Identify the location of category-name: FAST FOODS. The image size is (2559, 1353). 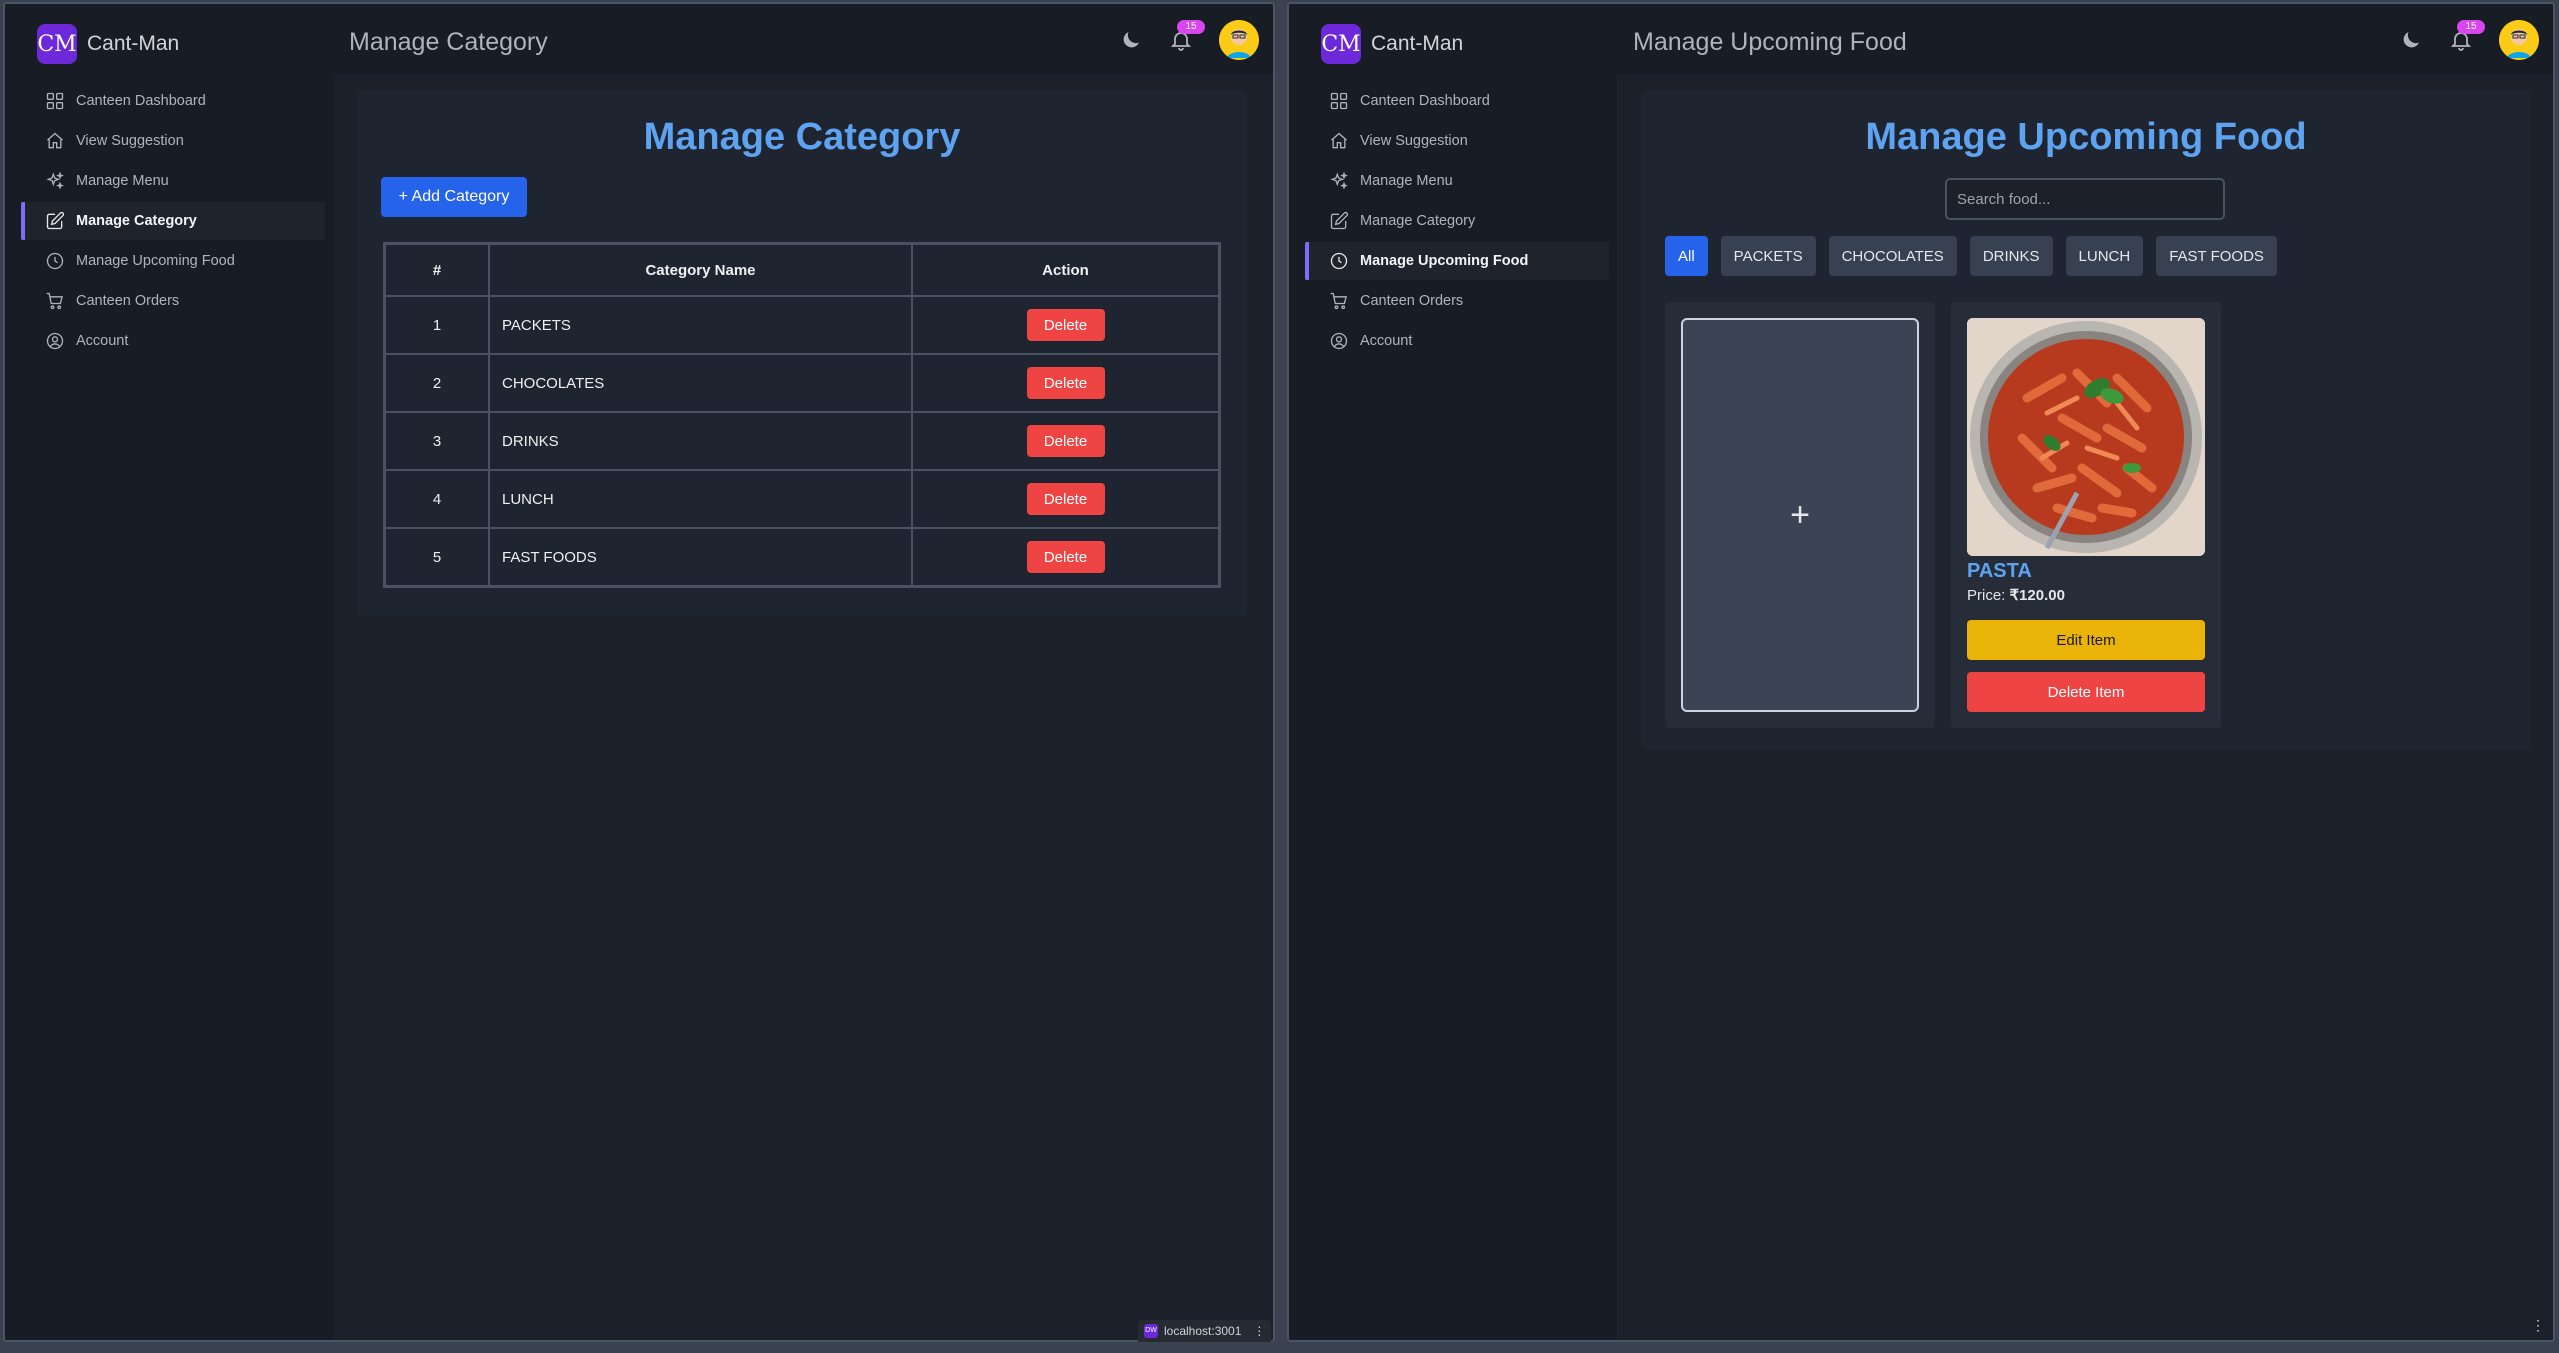
(700, 557).